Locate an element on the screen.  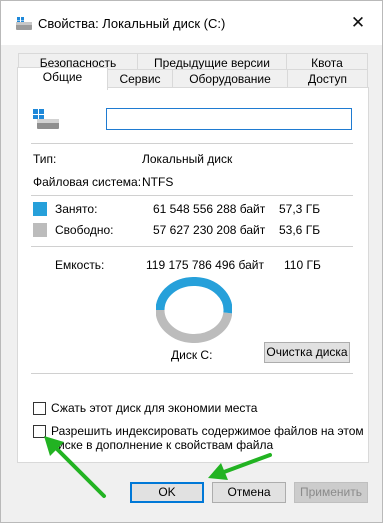
close-button: ✕ is located at coordinates (358, 23).